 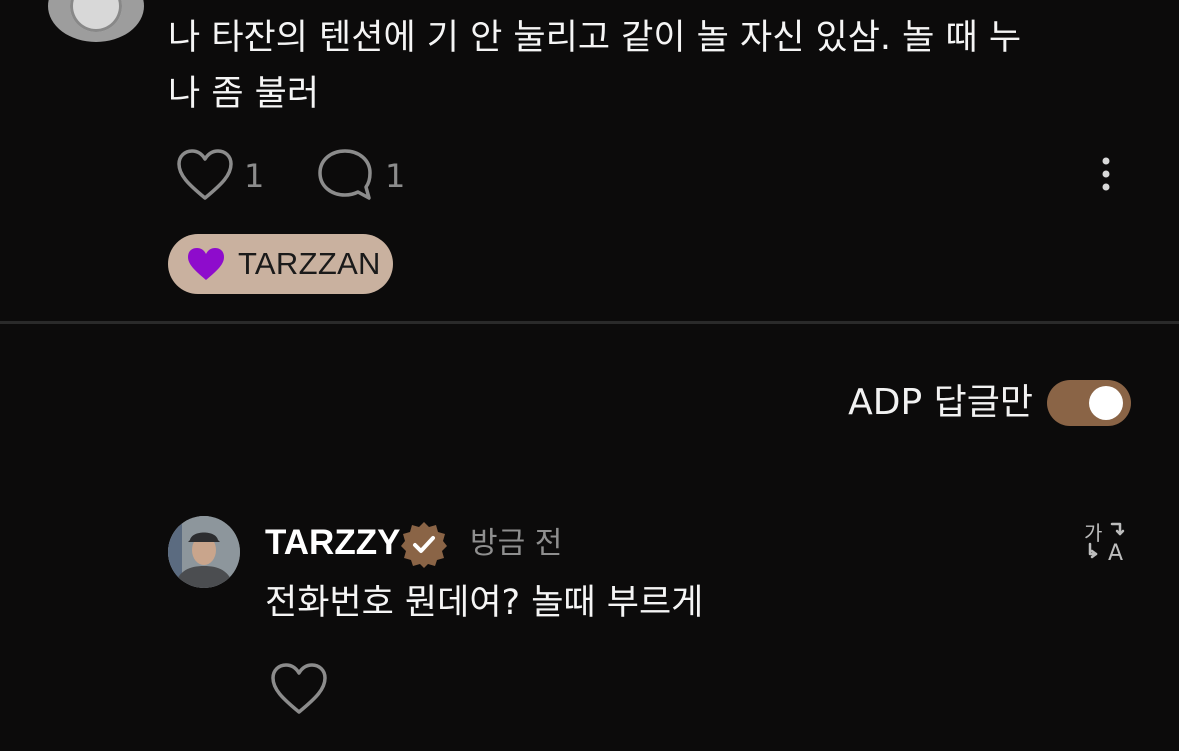 I want to click on svg-text: A, so click(x=1115, y=551).